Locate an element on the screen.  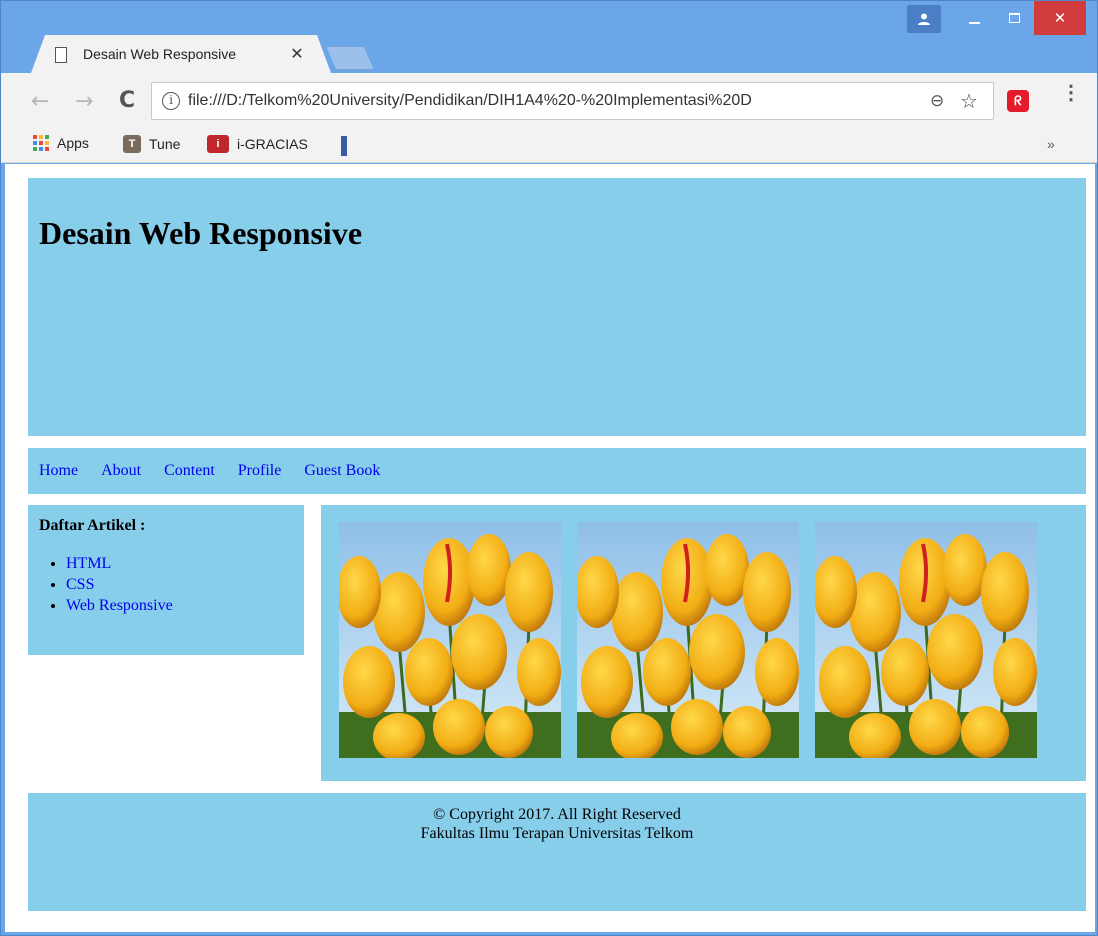
tab-desain-web-responsive: Desain Web Responsive ✕ is located at coordinates (181, 54).